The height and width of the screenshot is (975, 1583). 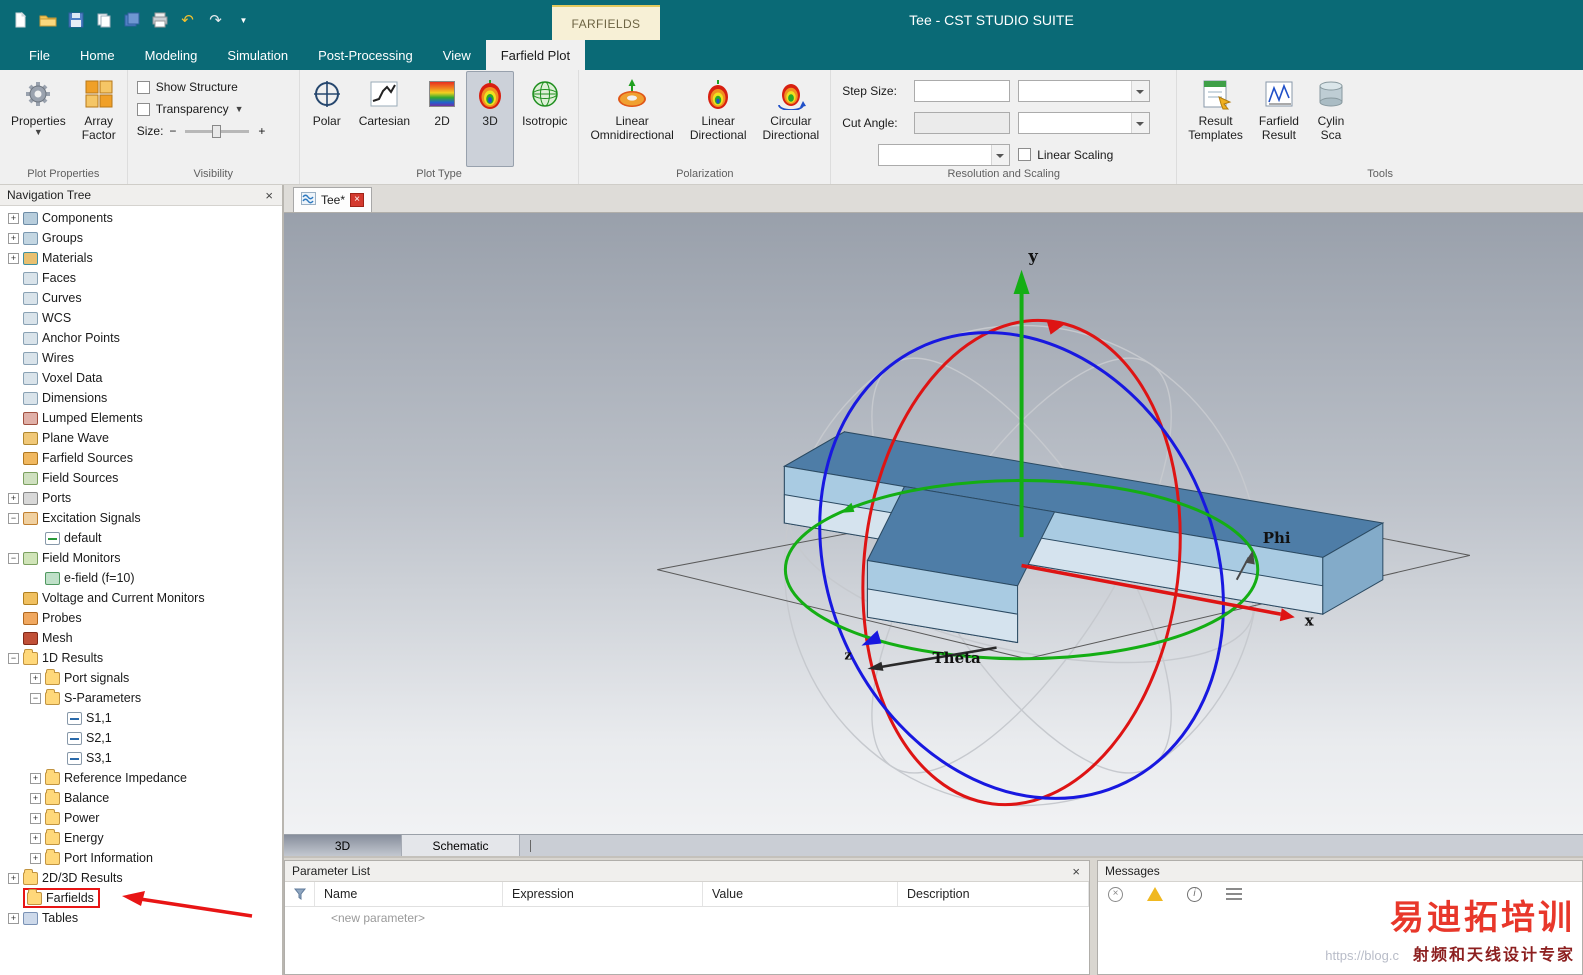 What do you see at coordinates (365, 55) in the screenshot?
I see `menu-tab-post-processing: Post-Processing` at bounding box center [365, 55].